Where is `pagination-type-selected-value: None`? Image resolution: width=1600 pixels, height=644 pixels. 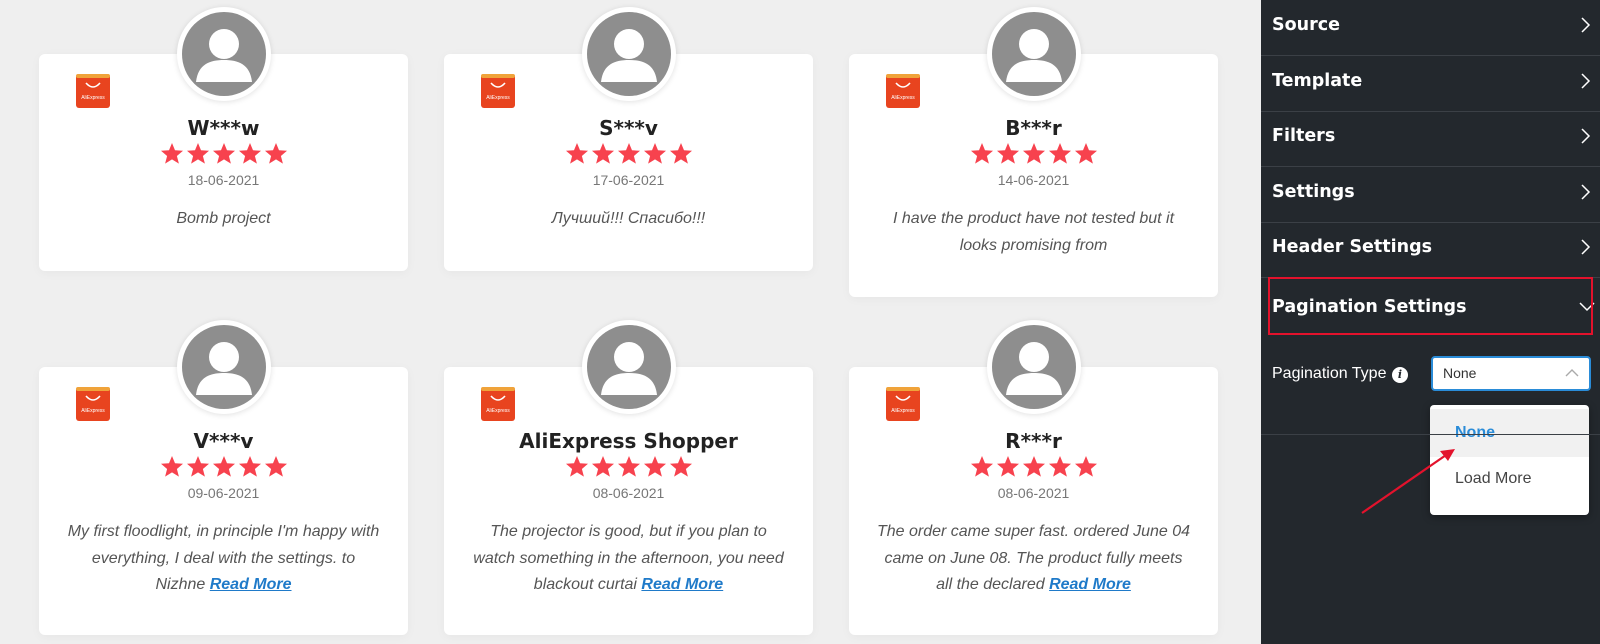 pagination-type-selected-value: None is located at coordinates (1460, 373).